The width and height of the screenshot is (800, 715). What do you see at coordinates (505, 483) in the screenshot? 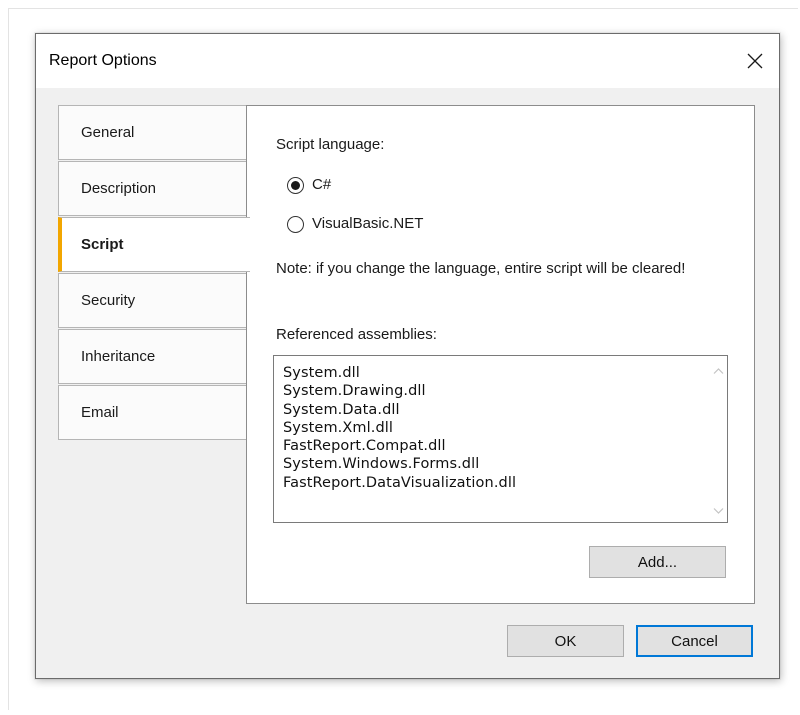
I see `list-item: FastReport.DataVisualization.dll` at bounding box center [505, 483].